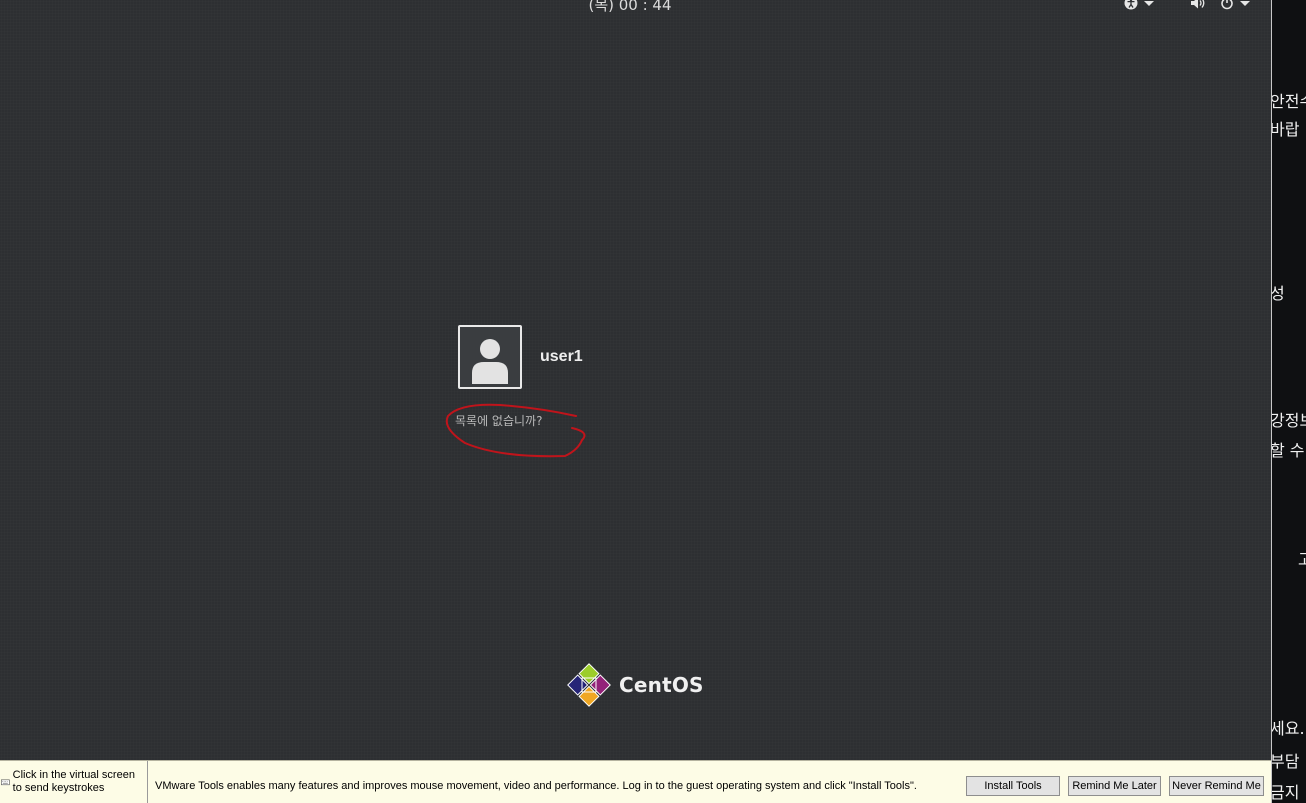 The height and width of the screenshot is (803, 1306). What do you see at coordinates (1285, 129) in the screenshot?
I see `host-text-fragment: 바랍` at bounding box center [1285, 129].